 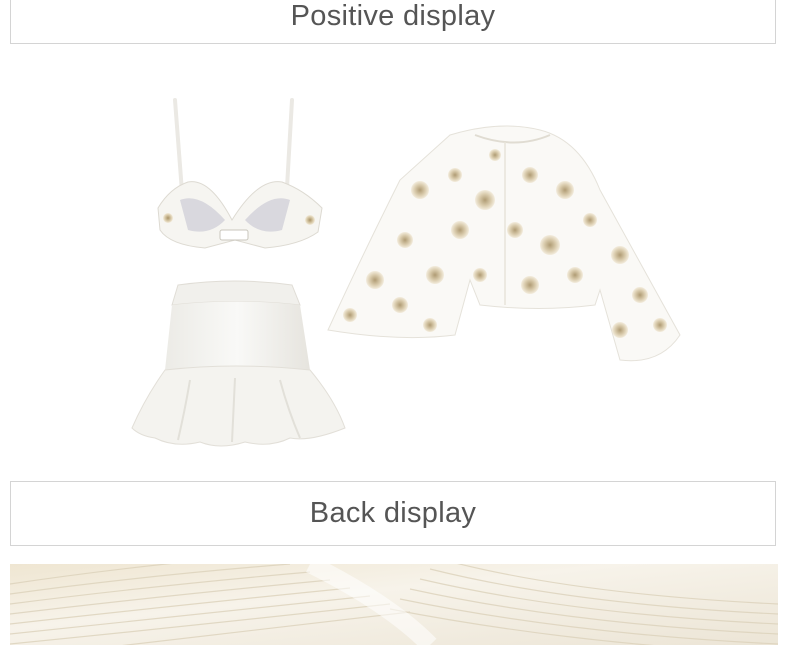 I want to click on section-header-positive-display: Positive display, so click(x=393, y=22).